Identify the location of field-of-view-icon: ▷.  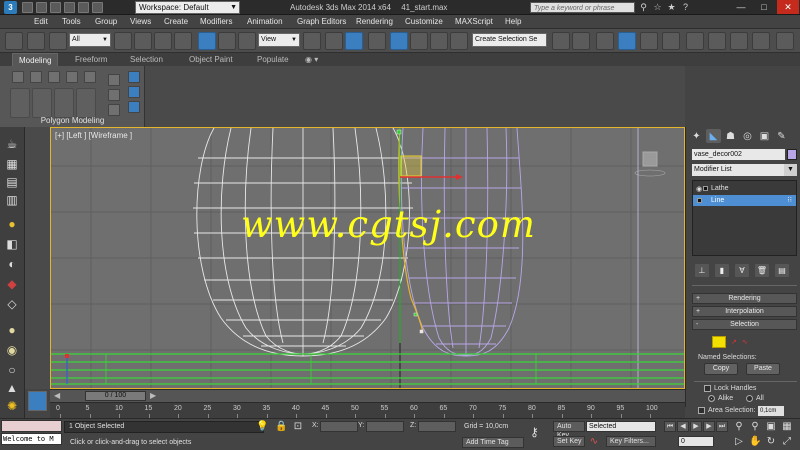
(739, 442).